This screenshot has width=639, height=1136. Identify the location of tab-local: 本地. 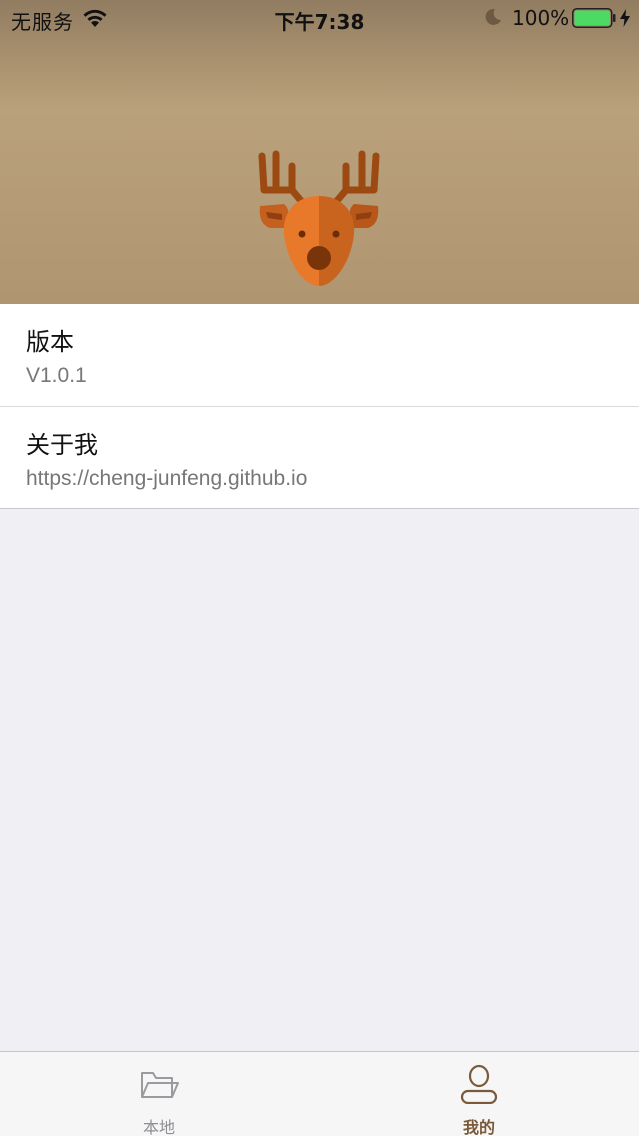
(159, 1094).